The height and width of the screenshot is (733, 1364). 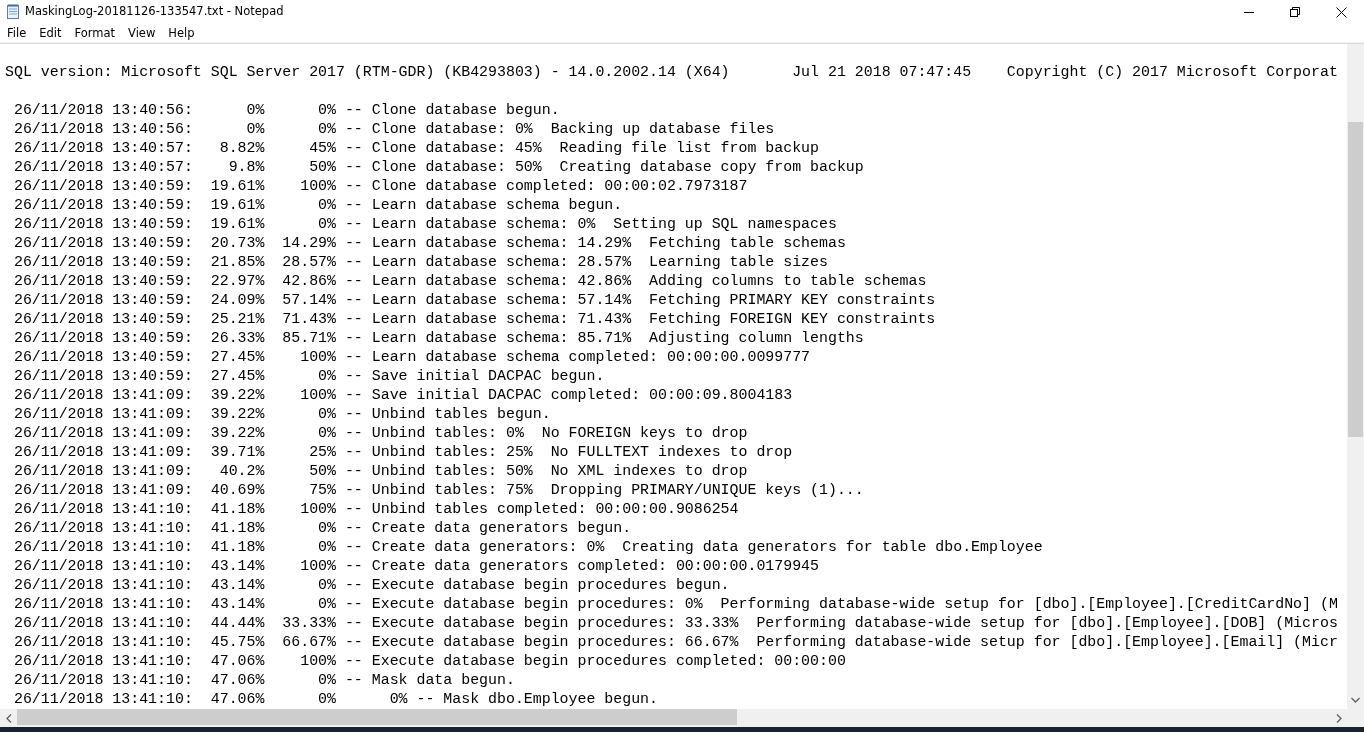 I want to click on text-line: 26/11/2018 13:41:09: 39.22% 0% -- Unbind tables begun., so click(x=281, y=414).